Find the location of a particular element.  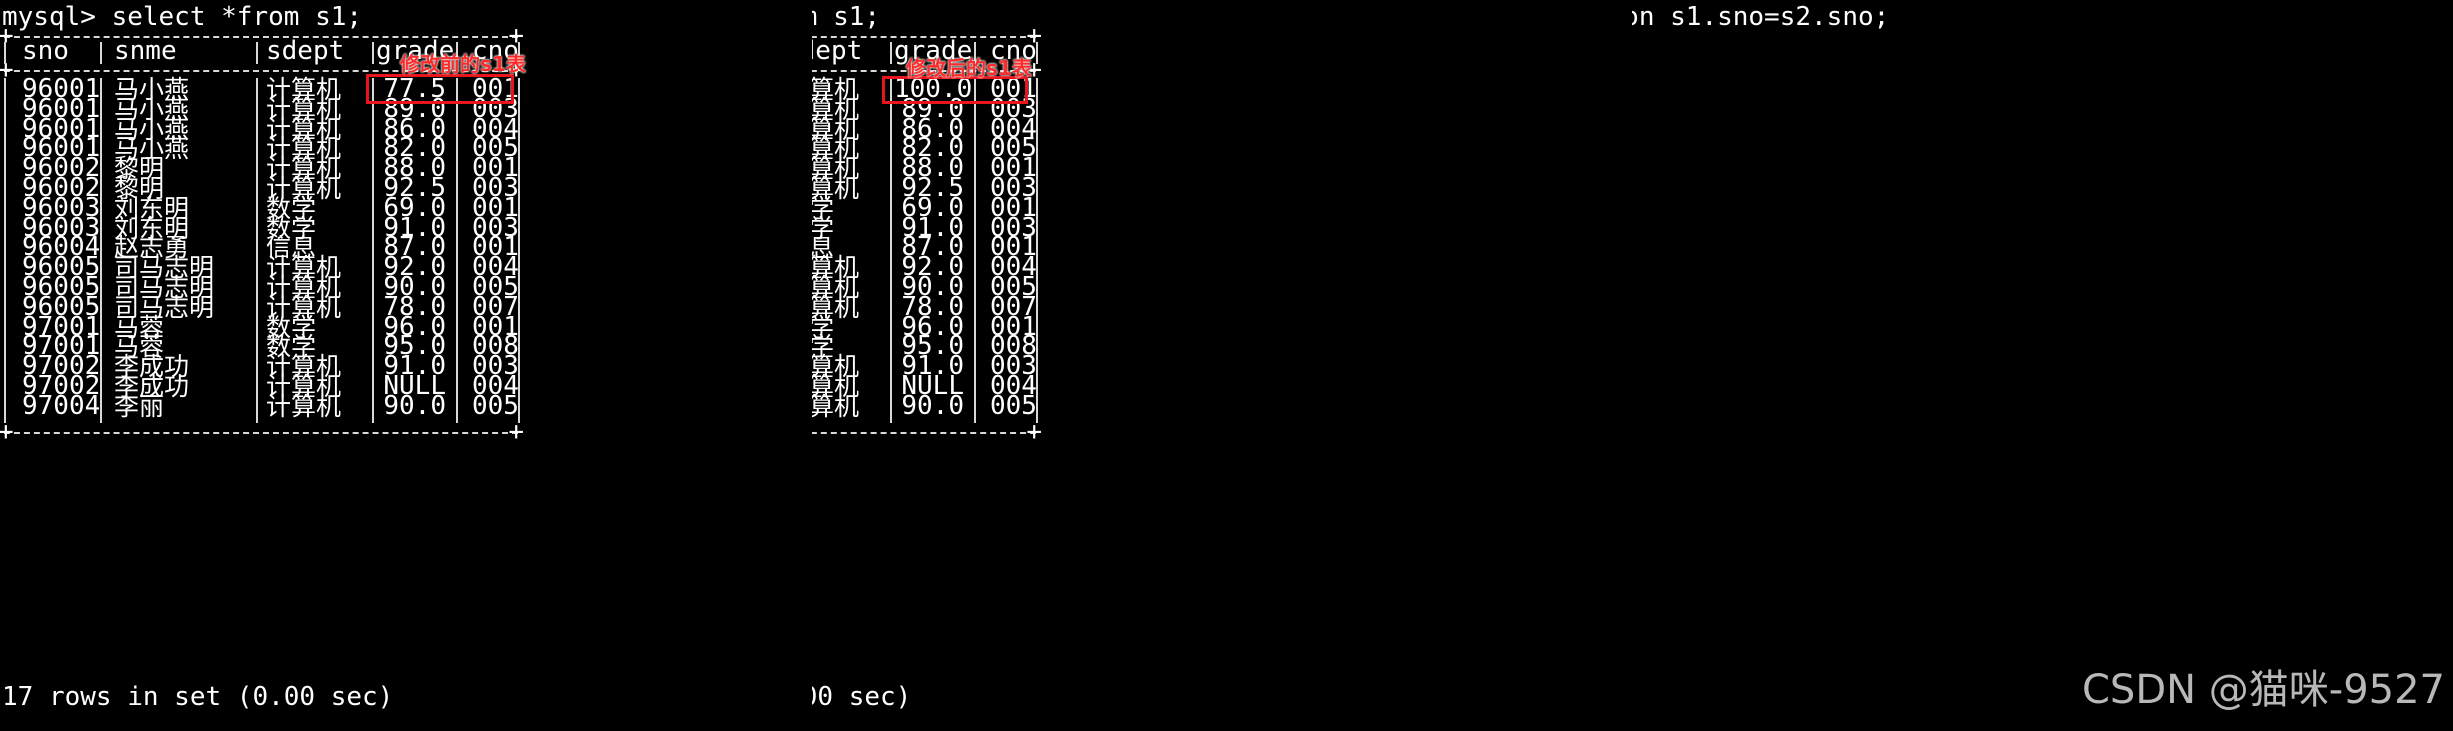

highlight-label: 修改后的s1表 is located at coordinates (969, 68).